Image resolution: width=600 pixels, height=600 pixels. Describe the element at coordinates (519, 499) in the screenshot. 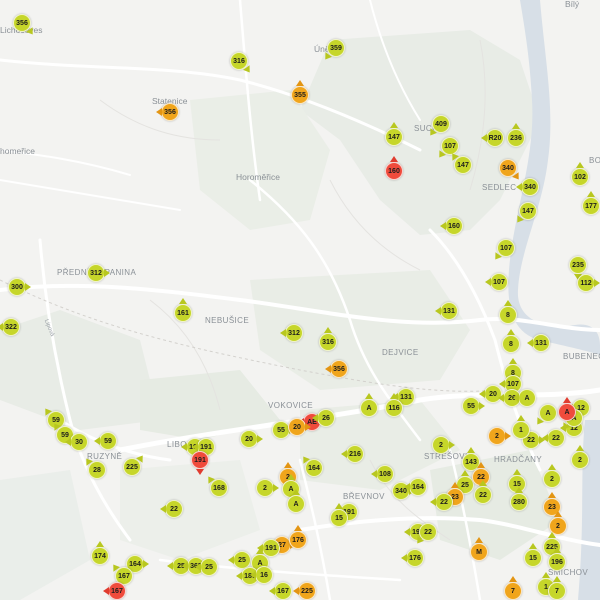

I see `vehicle-marker: 280` at that location.